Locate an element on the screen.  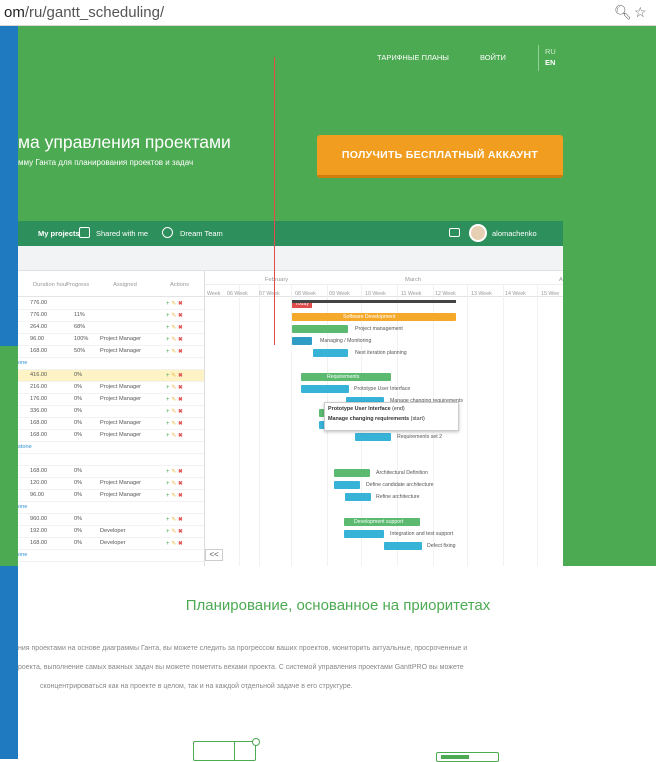
tab-dream-team: Dream Team is located at coordinates (201, 233).